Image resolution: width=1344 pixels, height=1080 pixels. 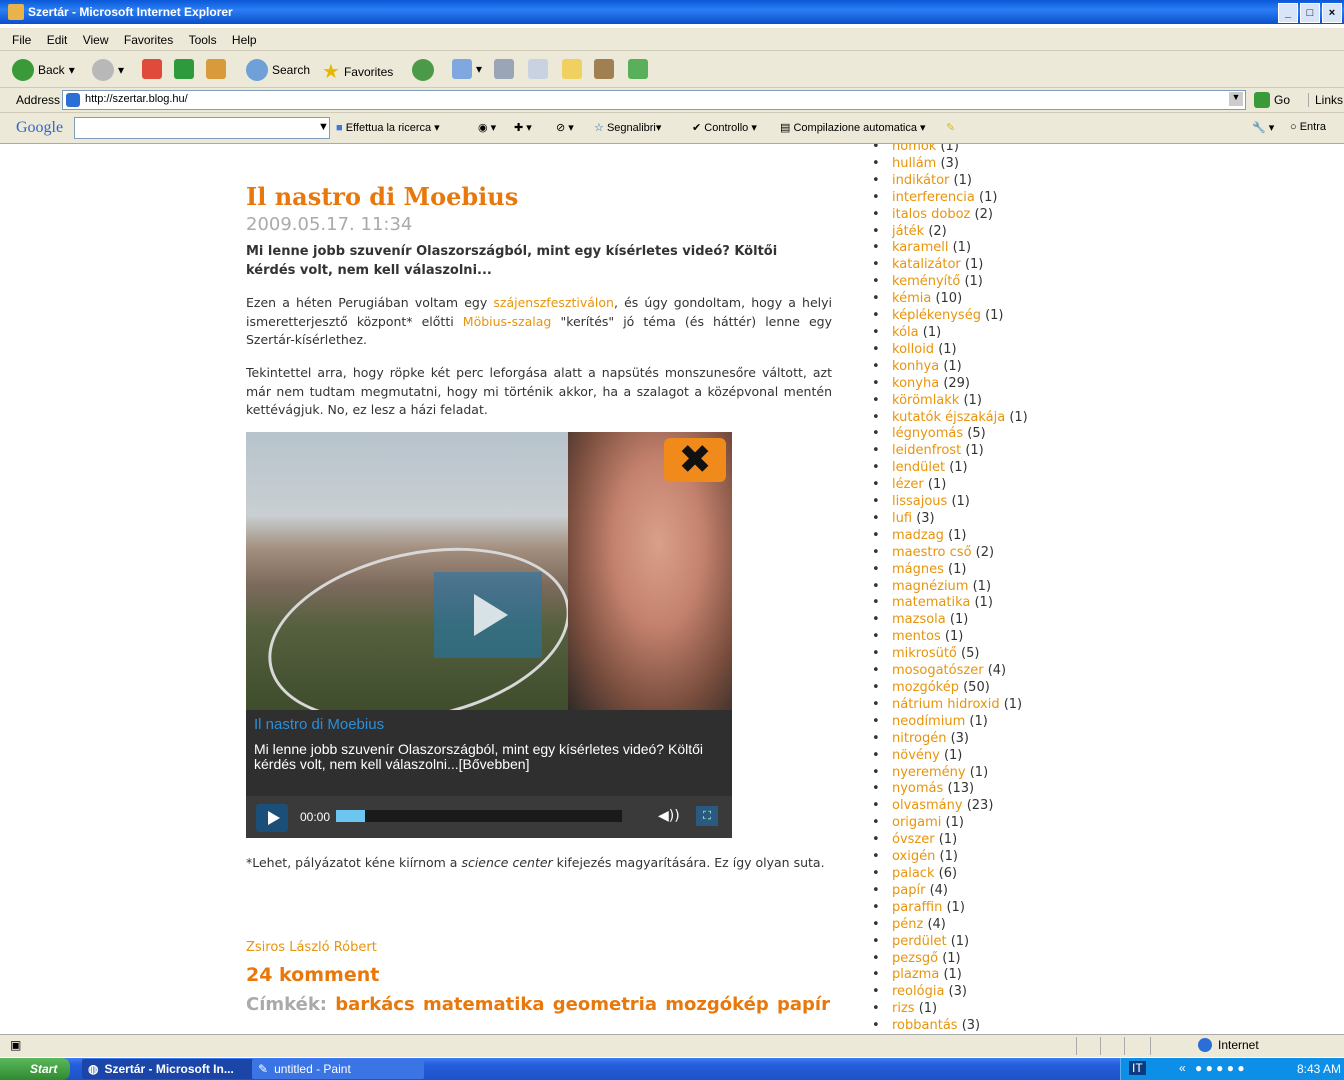 What do you see at coordinates (1182, 1068) in the screenshot?
I see `tray-expand-icon: «` at bounding box center [1182, 1068].